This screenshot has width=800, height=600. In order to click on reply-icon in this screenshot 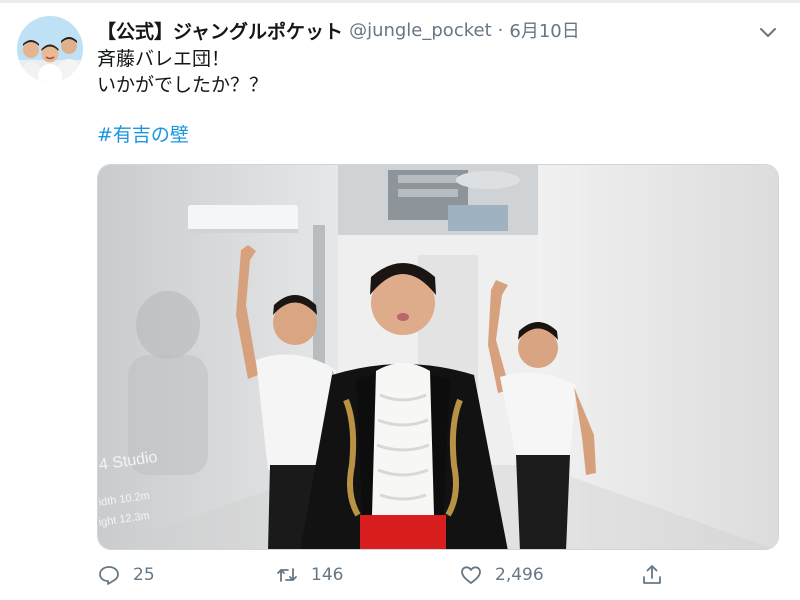, I will do `click(109, 575)`.